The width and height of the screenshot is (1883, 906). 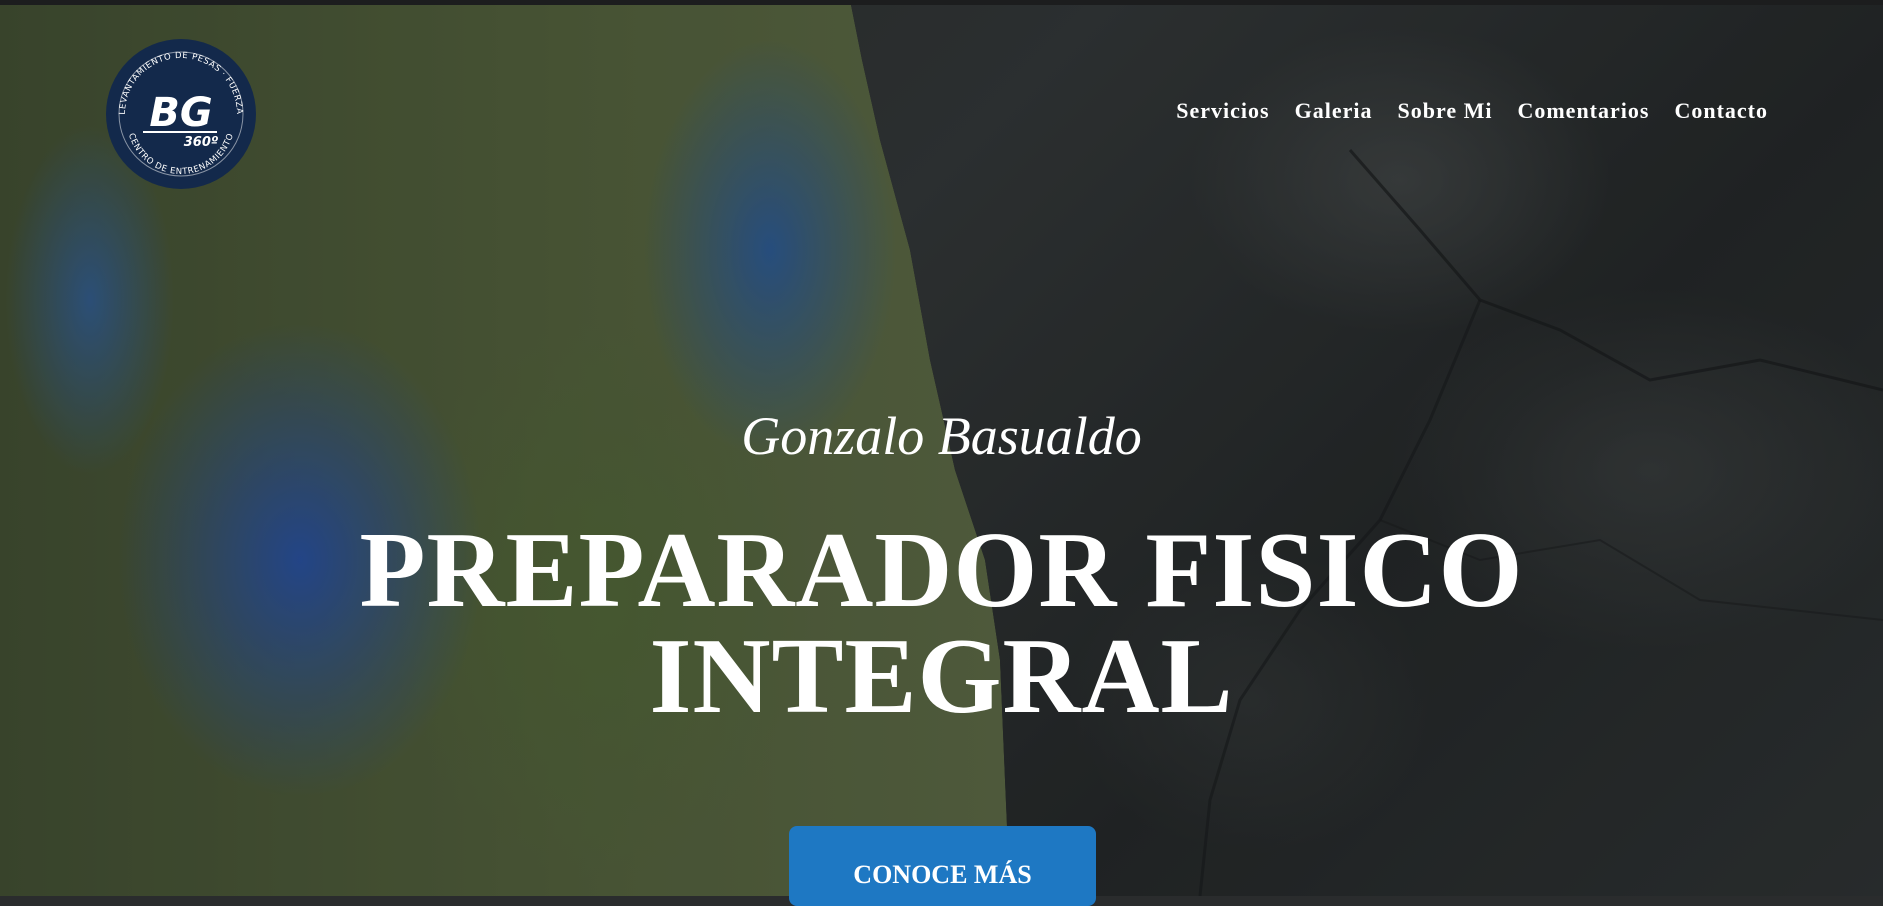 What do you see at coordinates (1444, 111) in the screenshot?
I see `nav-item-sobre-mi: Sobre Mi` at bounding box center [1444, 111].